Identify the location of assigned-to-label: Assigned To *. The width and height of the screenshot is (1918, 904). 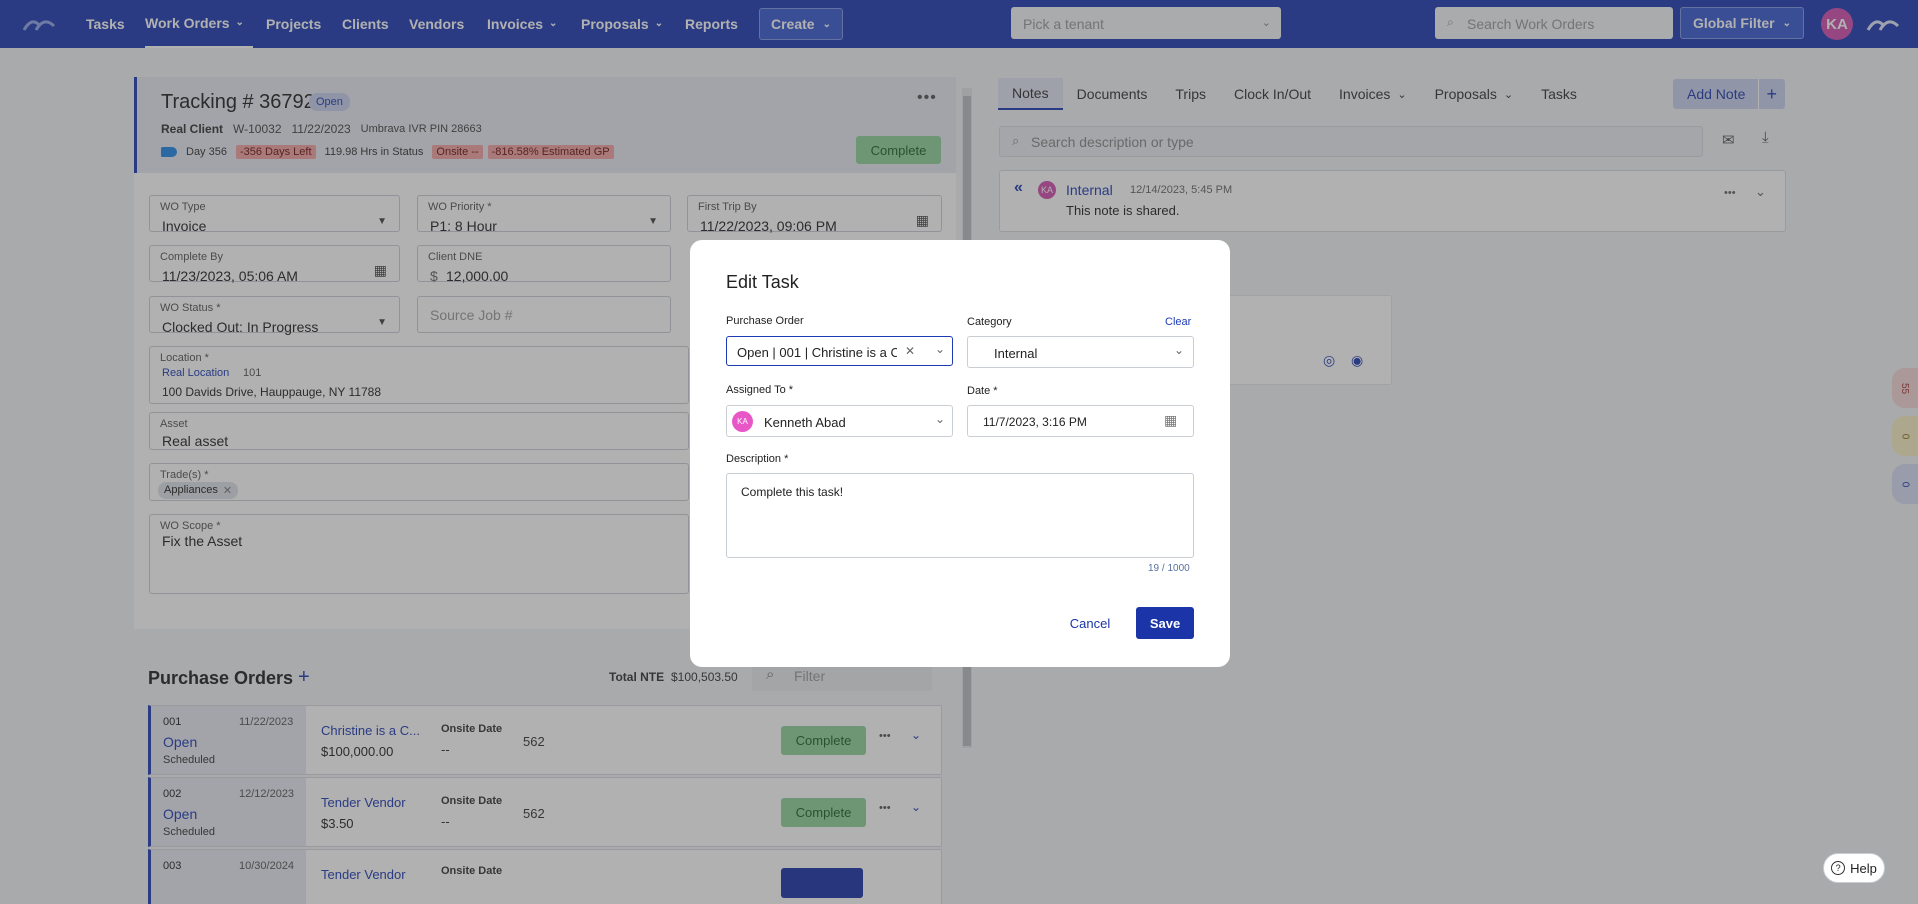
(760, 390).